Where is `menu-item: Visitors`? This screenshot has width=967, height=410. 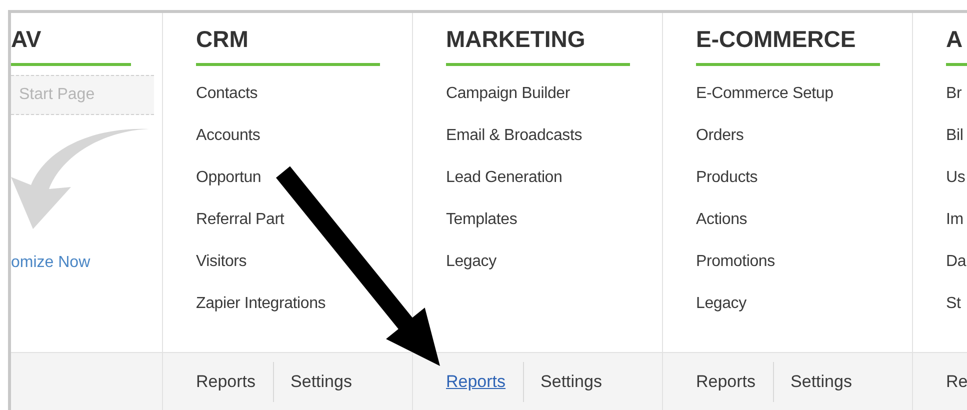
menu-item: Visitors is located at coordinates (221, 262).